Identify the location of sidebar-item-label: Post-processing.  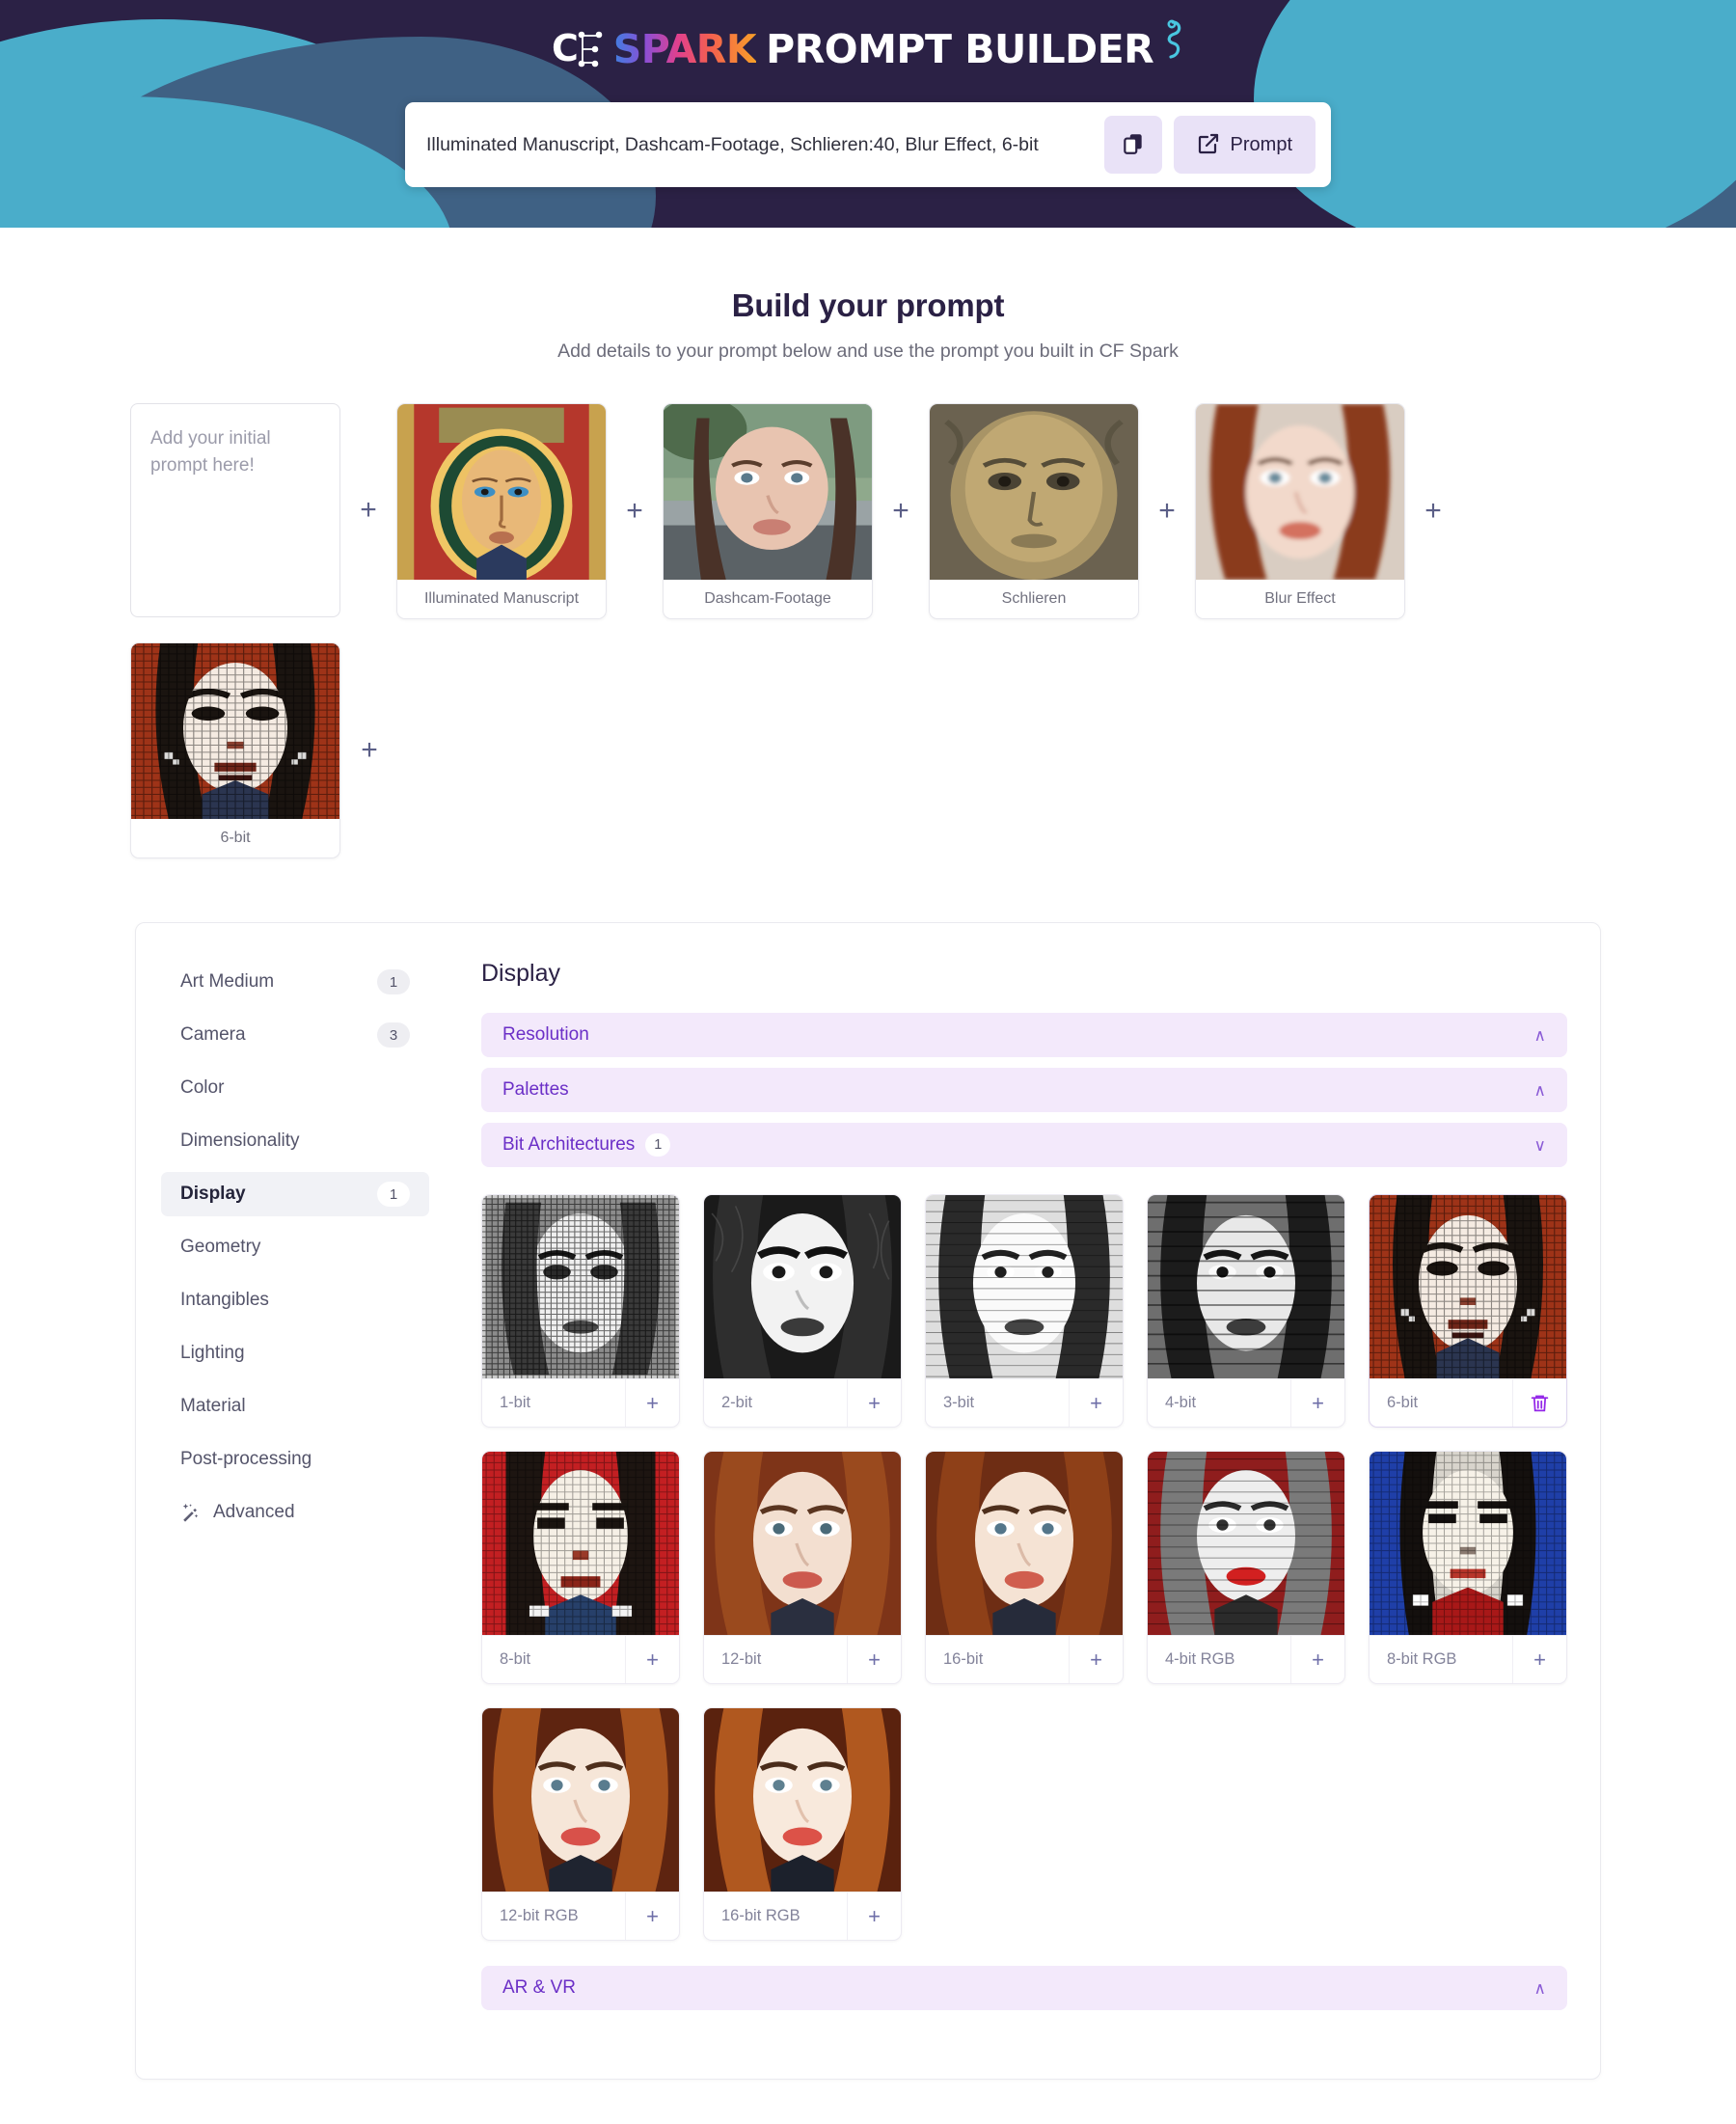
(246, 1459).